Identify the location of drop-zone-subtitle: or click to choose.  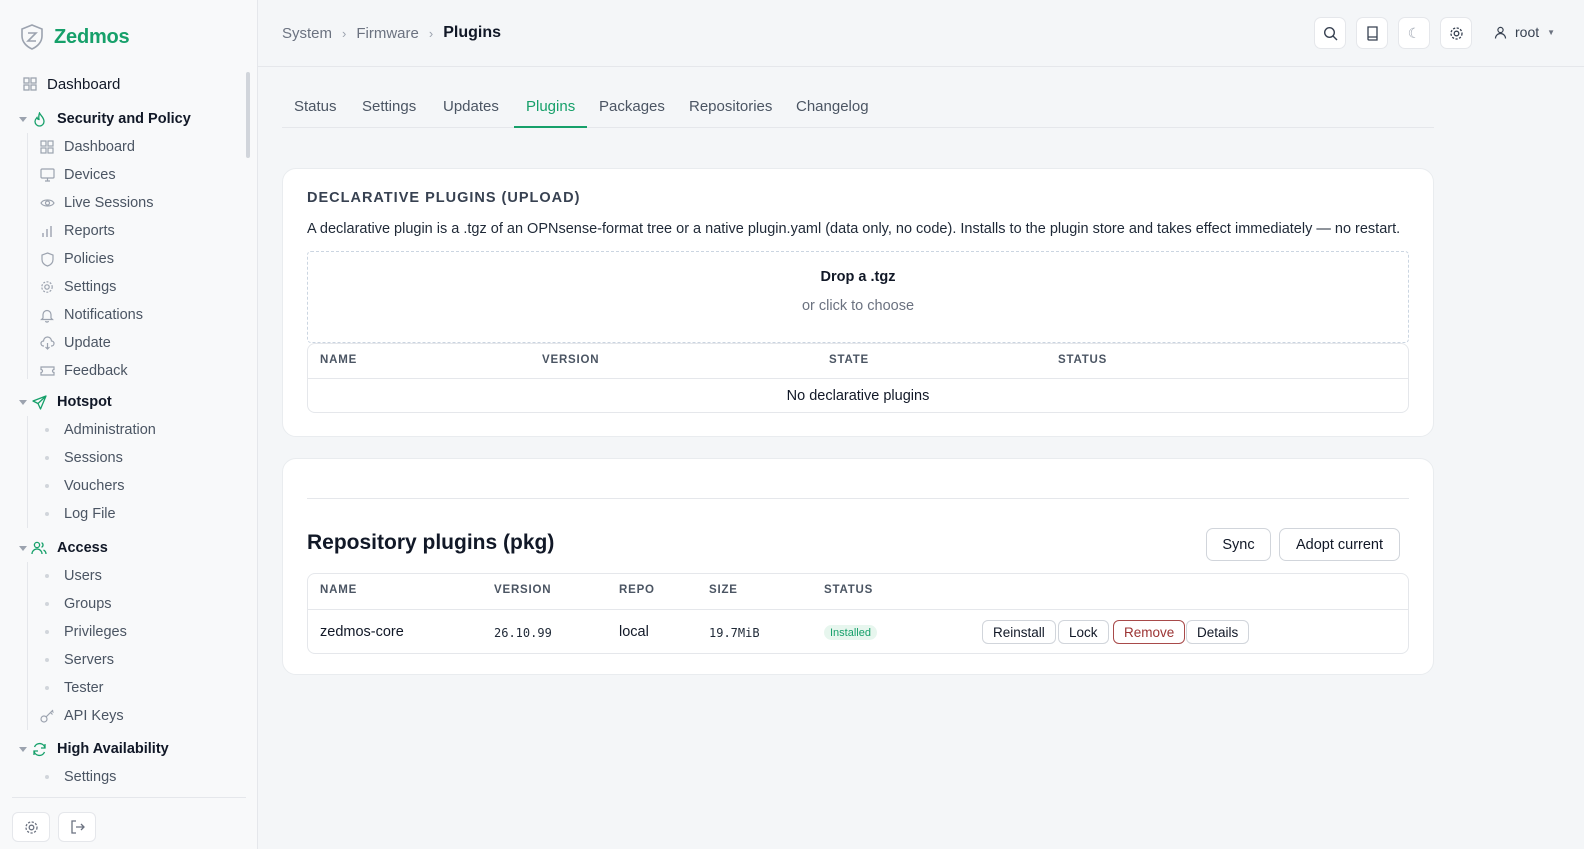
(858, 306).